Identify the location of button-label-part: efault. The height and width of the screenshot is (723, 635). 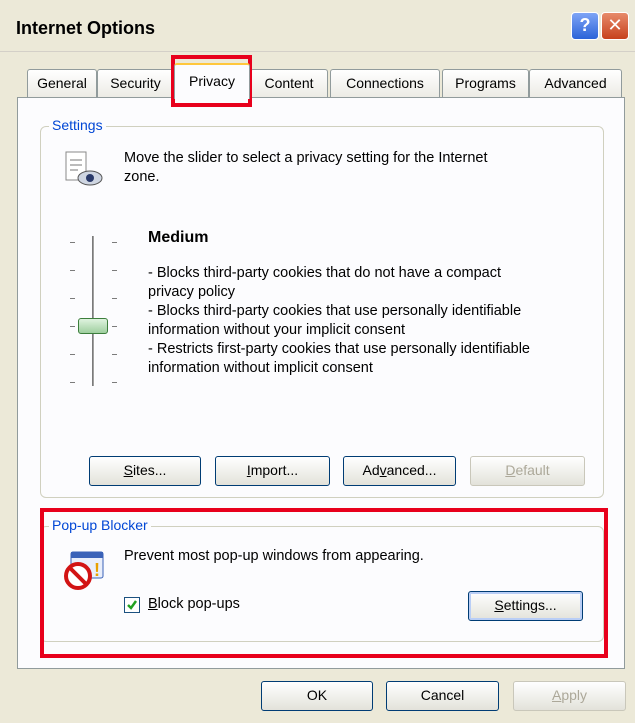
(532, 470).